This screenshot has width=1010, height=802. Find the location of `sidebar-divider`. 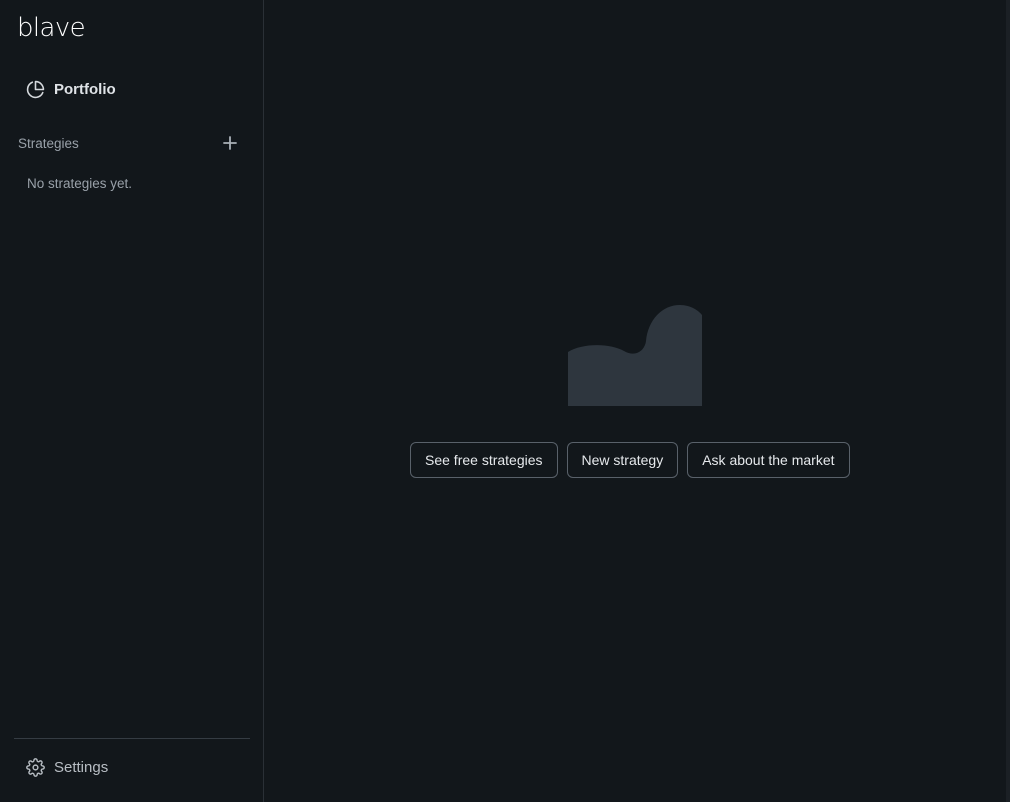

sidebar-divider is located at coordinates (132, 738).